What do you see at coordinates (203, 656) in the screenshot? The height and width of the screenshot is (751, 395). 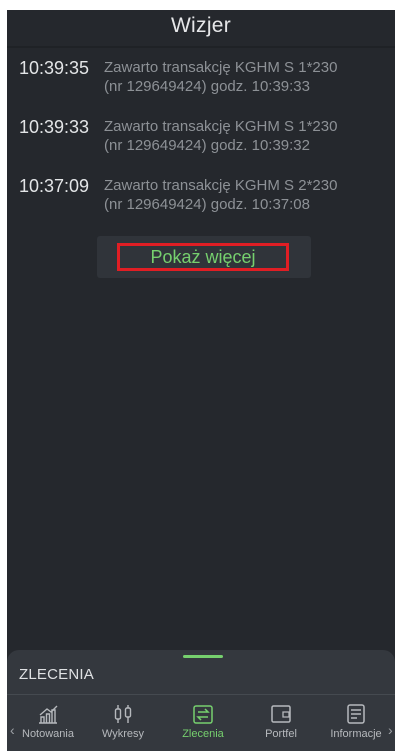 I see `sheet-drag-handle` at bounding box center [203, 656].